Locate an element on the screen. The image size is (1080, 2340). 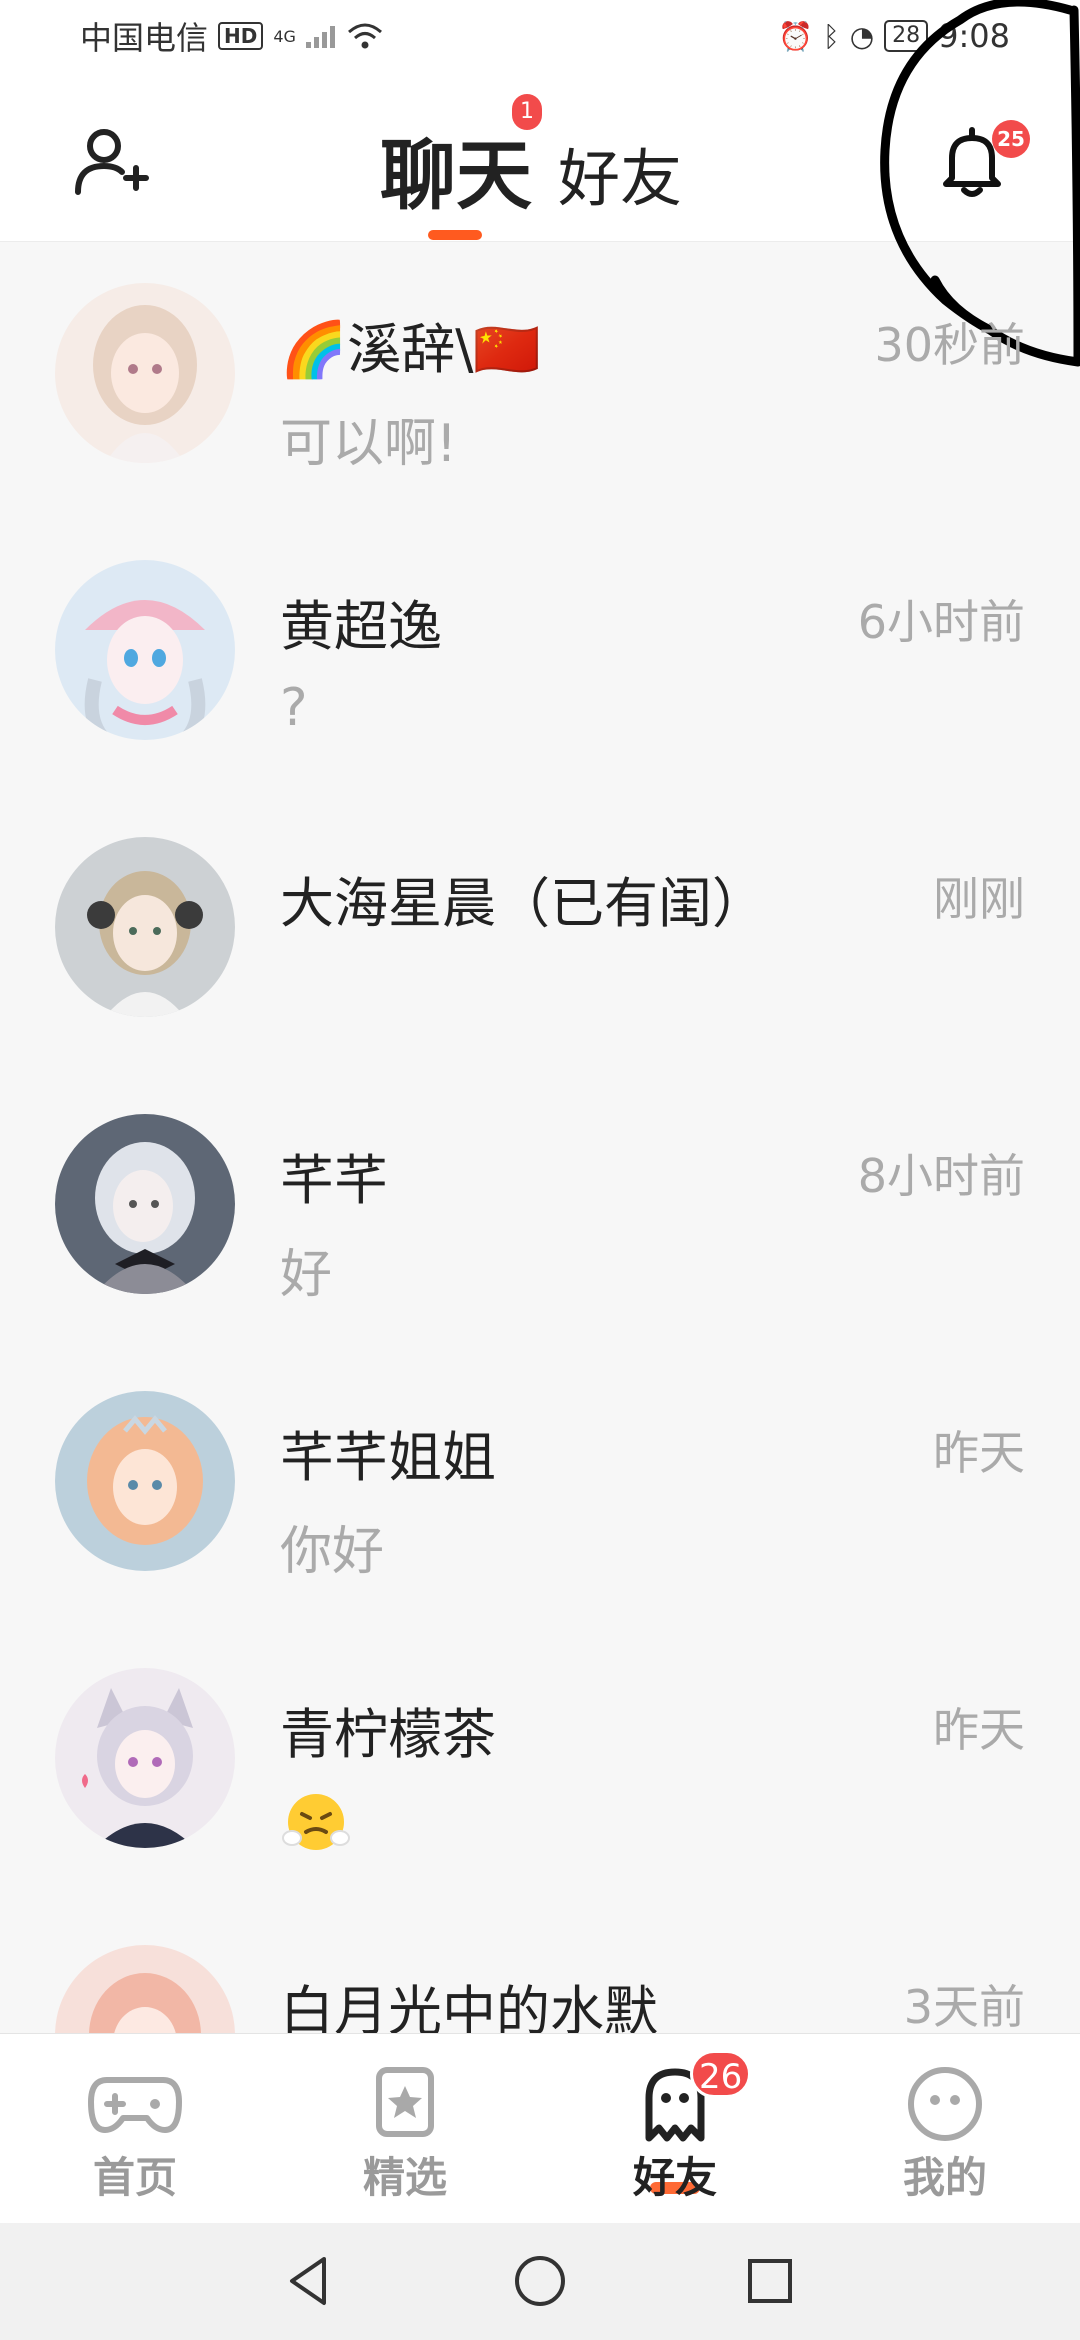
nav-featured: 精选 is located at coordinates (405, 2129).